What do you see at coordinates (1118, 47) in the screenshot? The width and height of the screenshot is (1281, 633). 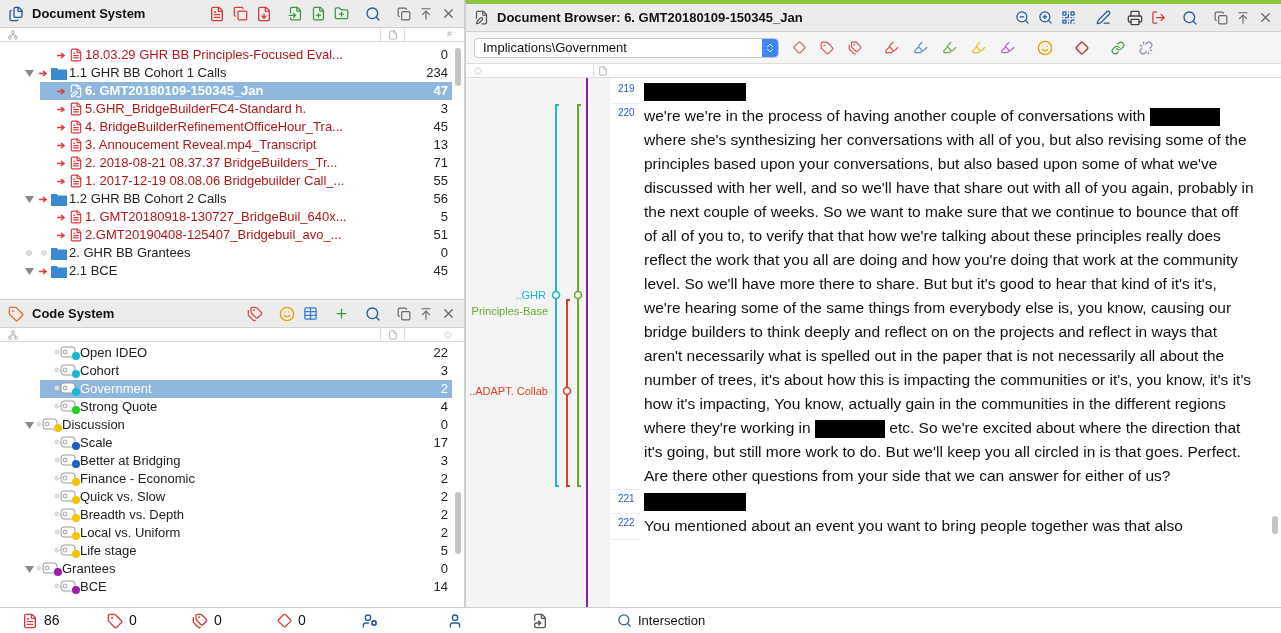 I see `link-icon` at bounding box center [1118, 47].